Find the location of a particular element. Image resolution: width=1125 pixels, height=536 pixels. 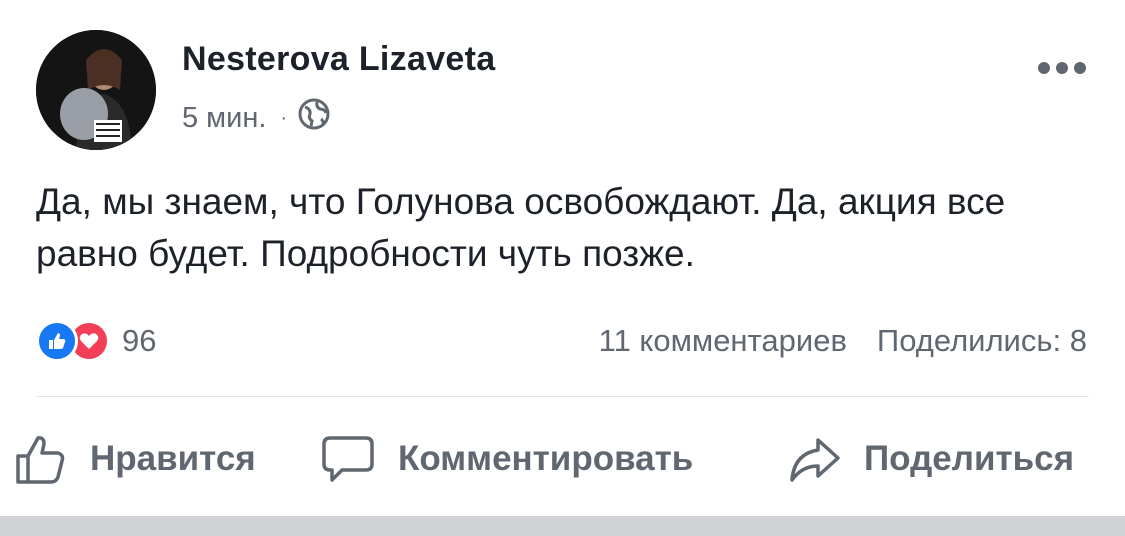

share-arrow-icon is located at coordinates (815, 460).